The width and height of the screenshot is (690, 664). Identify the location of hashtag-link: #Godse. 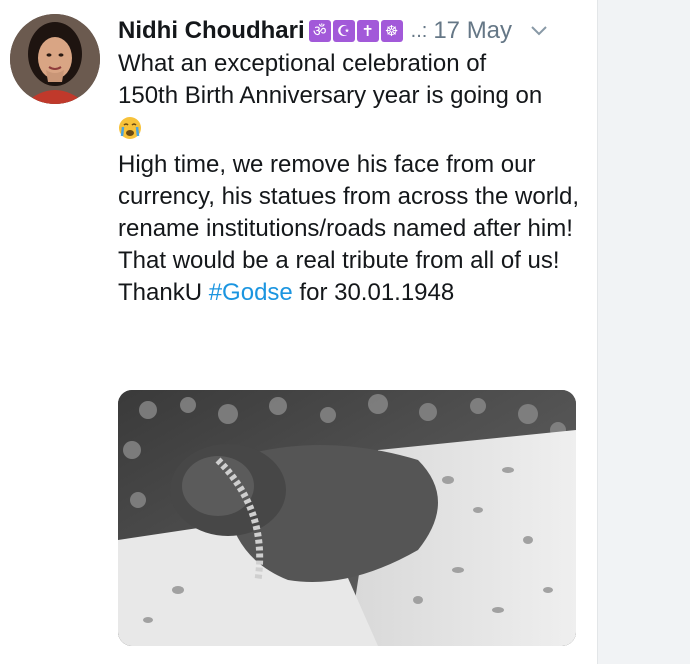
(251, 292).